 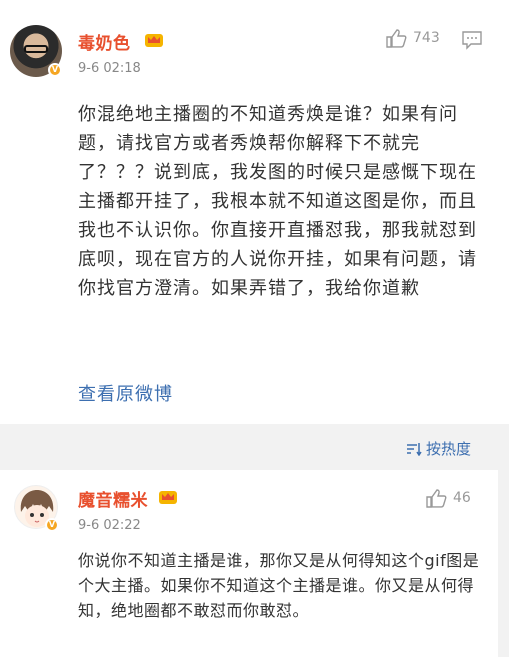 What do you see at coordinates (125, 393) in the screenshot?
I see `view-original-link: 查看原微博` at bounding box center [125, 393].